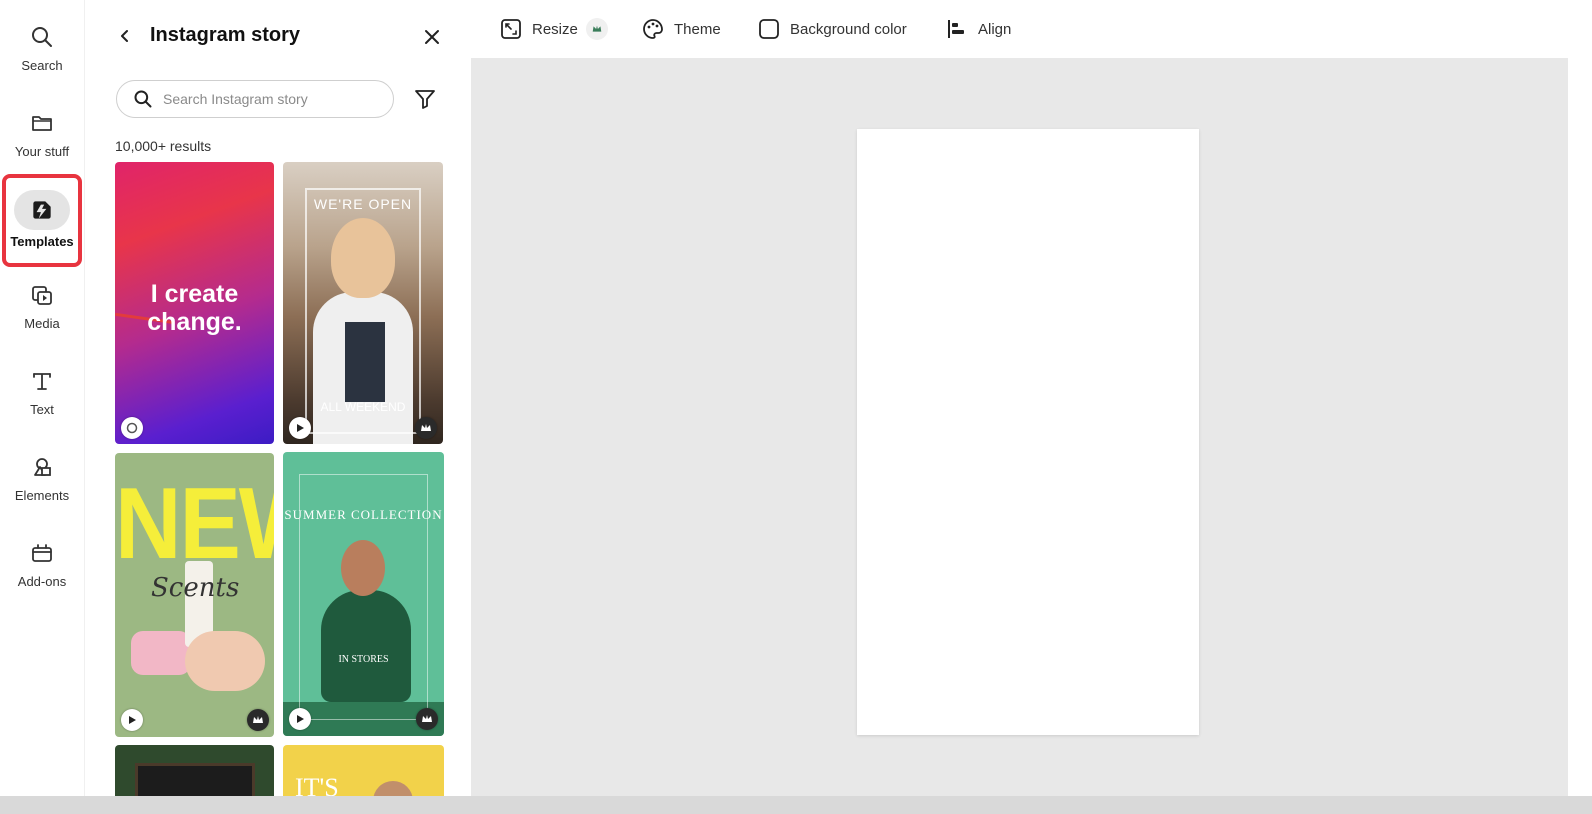  I want to click on rail-item-your-stuff: Your stuff, so click(42, 139).